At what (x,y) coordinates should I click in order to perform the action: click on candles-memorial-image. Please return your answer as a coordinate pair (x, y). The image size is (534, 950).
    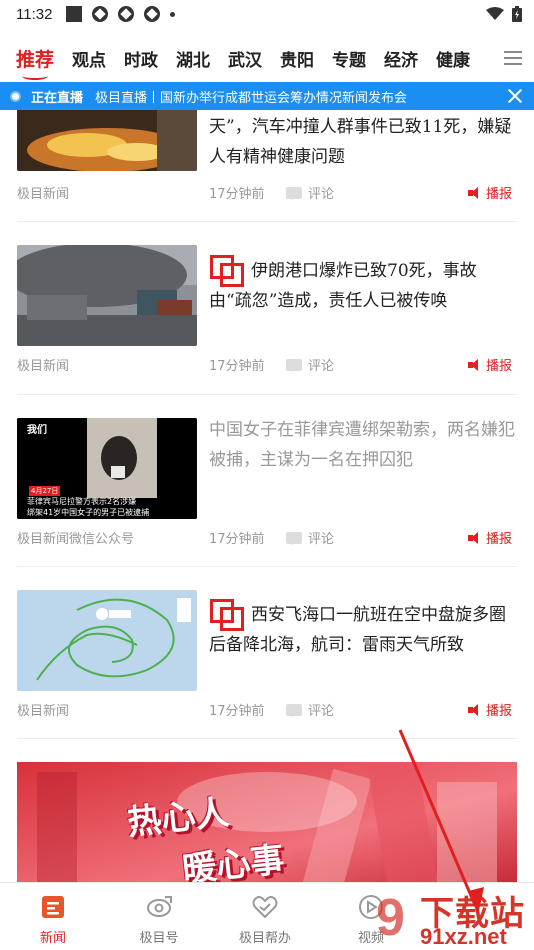
    Looking at the image, I should click on (107, 140).